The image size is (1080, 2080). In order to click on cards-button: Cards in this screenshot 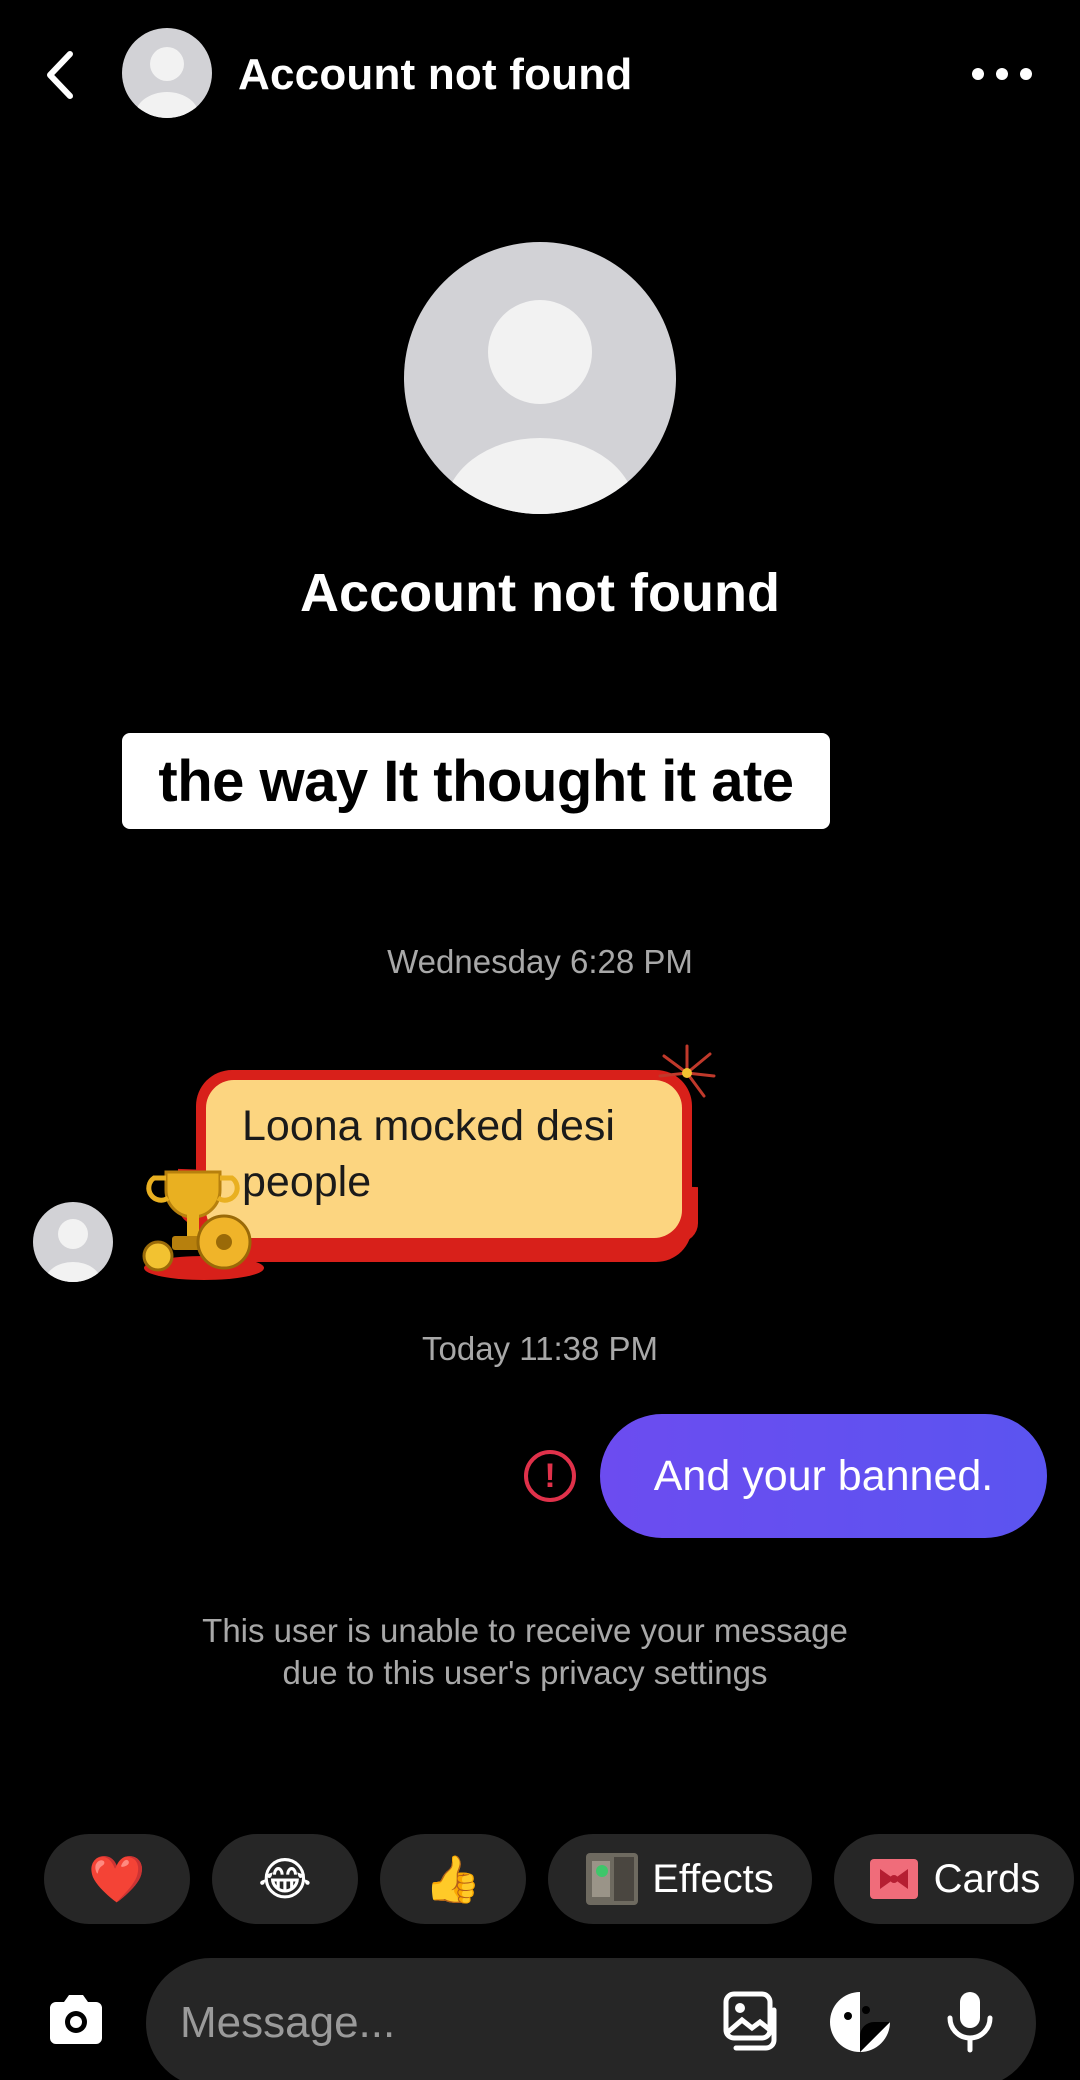, I will do `click(954, 1879)`.